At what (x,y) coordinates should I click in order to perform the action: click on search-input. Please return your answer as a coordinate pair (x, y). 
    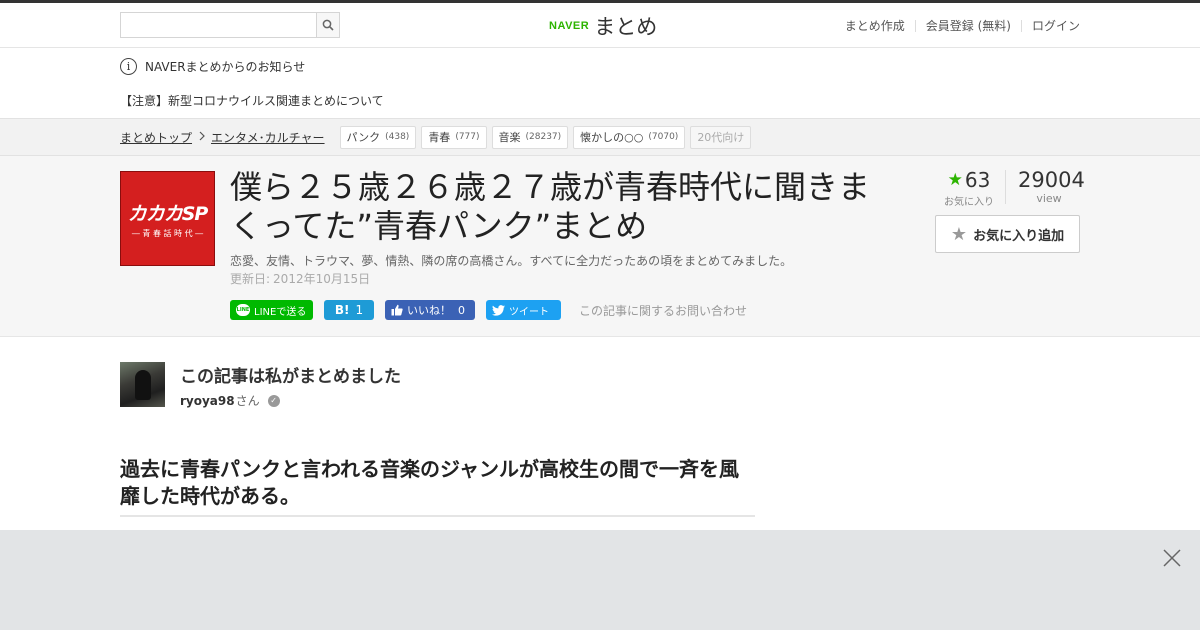
    Looking at the image, I should click on (218, 25).